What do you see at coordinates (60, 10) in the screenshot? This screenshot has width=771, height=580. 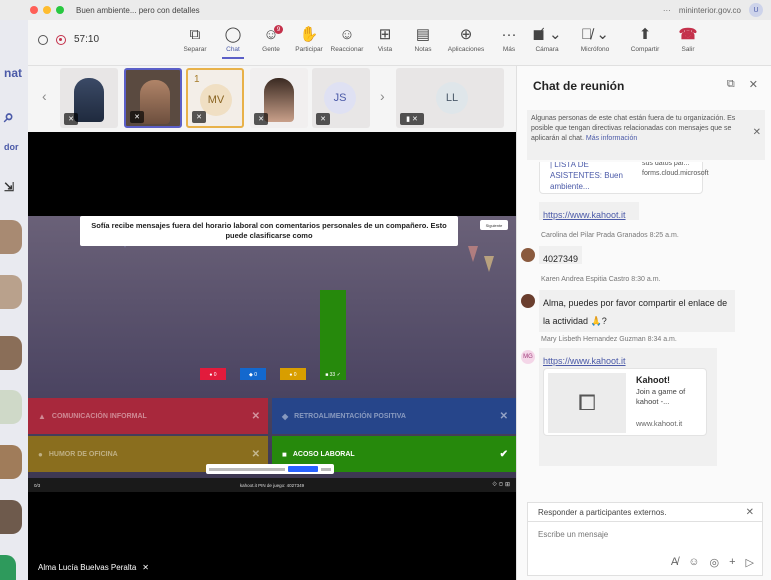 I see `maximize-window-button` at bounding box center [60, 10].